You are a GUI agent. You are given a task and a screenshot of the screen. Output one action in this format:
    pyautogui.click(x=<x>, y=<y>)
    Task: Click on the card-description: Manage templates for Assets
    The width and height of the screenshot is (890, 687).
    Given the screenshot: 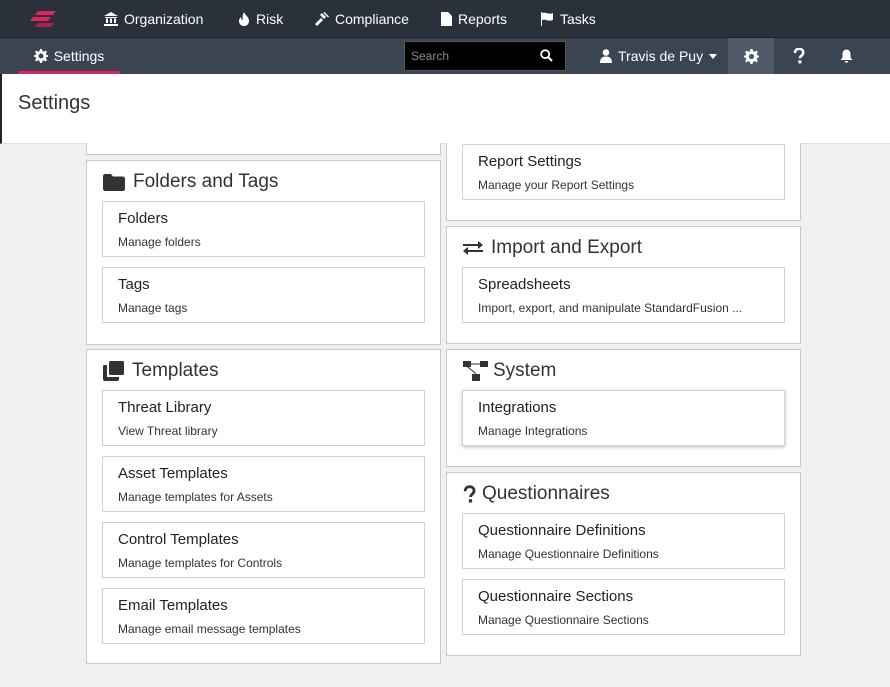 What is the action you would take?
    pyautogui.click(x=195, y=497)
    